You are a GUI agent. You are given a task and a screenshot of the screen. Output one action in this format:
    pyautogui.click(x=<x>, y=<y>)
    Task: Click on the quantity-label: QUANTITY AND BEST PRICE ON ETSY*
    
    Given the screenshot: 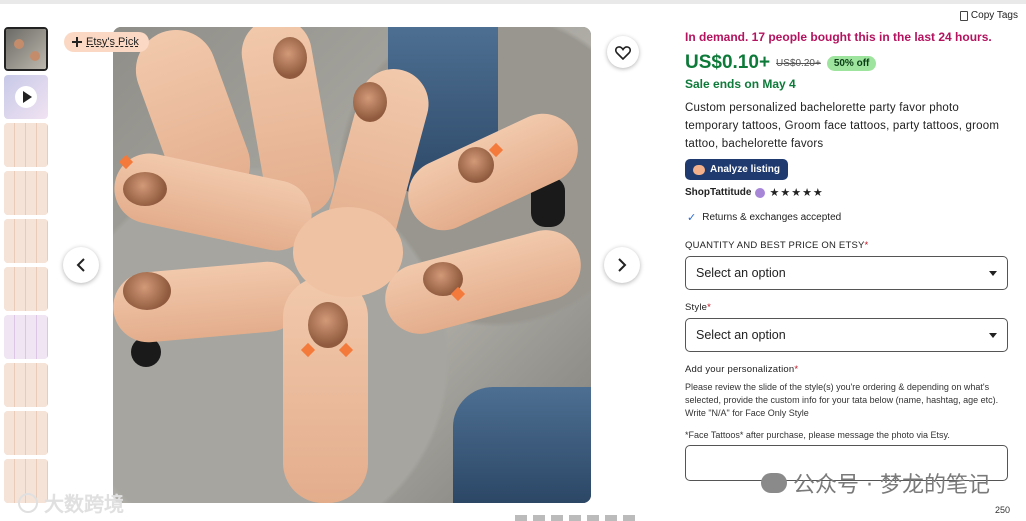 What is the action you would take?
    pyautogui.click(x=848, y=245)
    